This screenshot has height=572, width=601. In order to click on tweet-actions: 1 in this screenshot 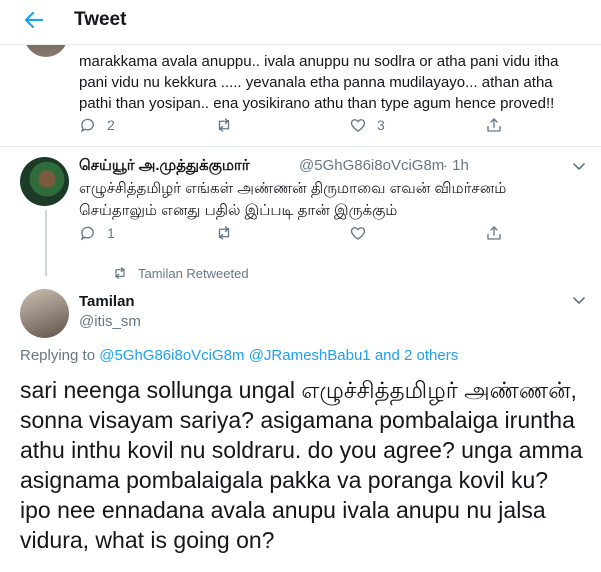, I will do `click(294, 235)`.